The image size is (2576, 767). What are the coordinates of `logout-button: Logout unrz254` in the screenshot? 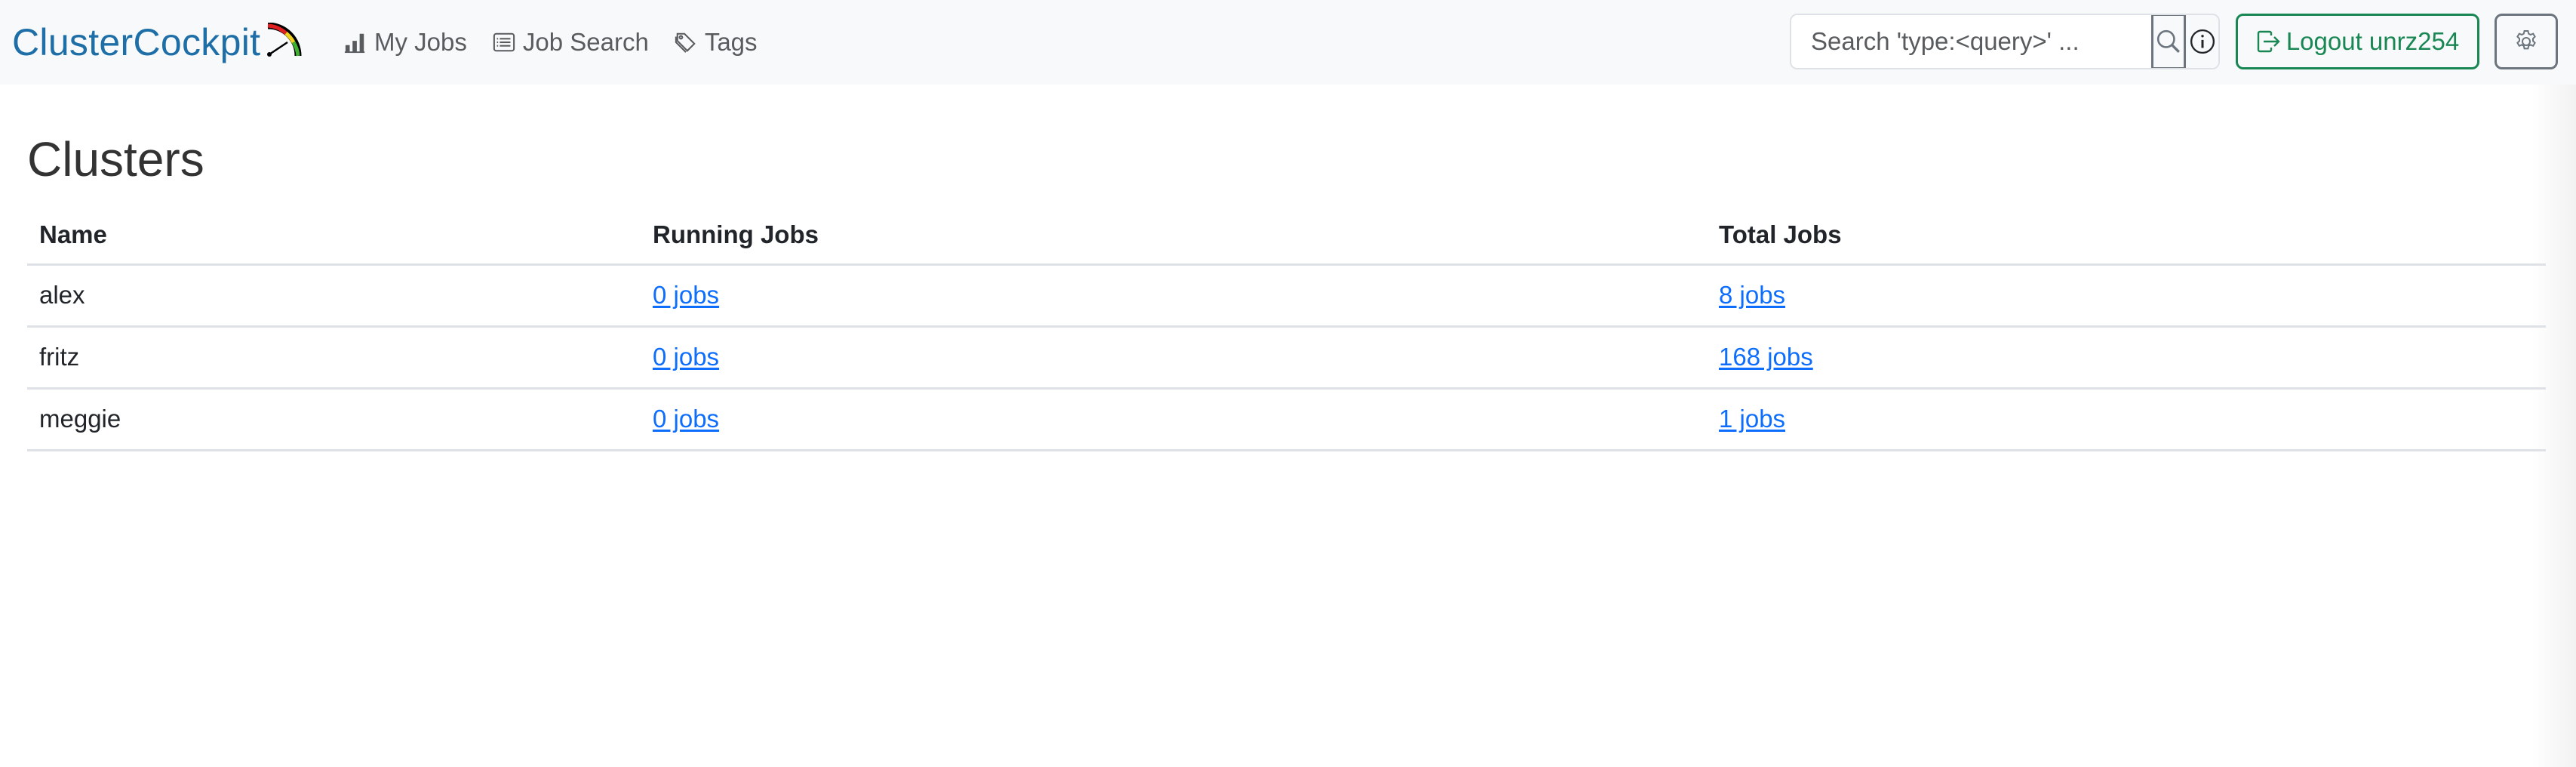 It's located at (2357, 41).